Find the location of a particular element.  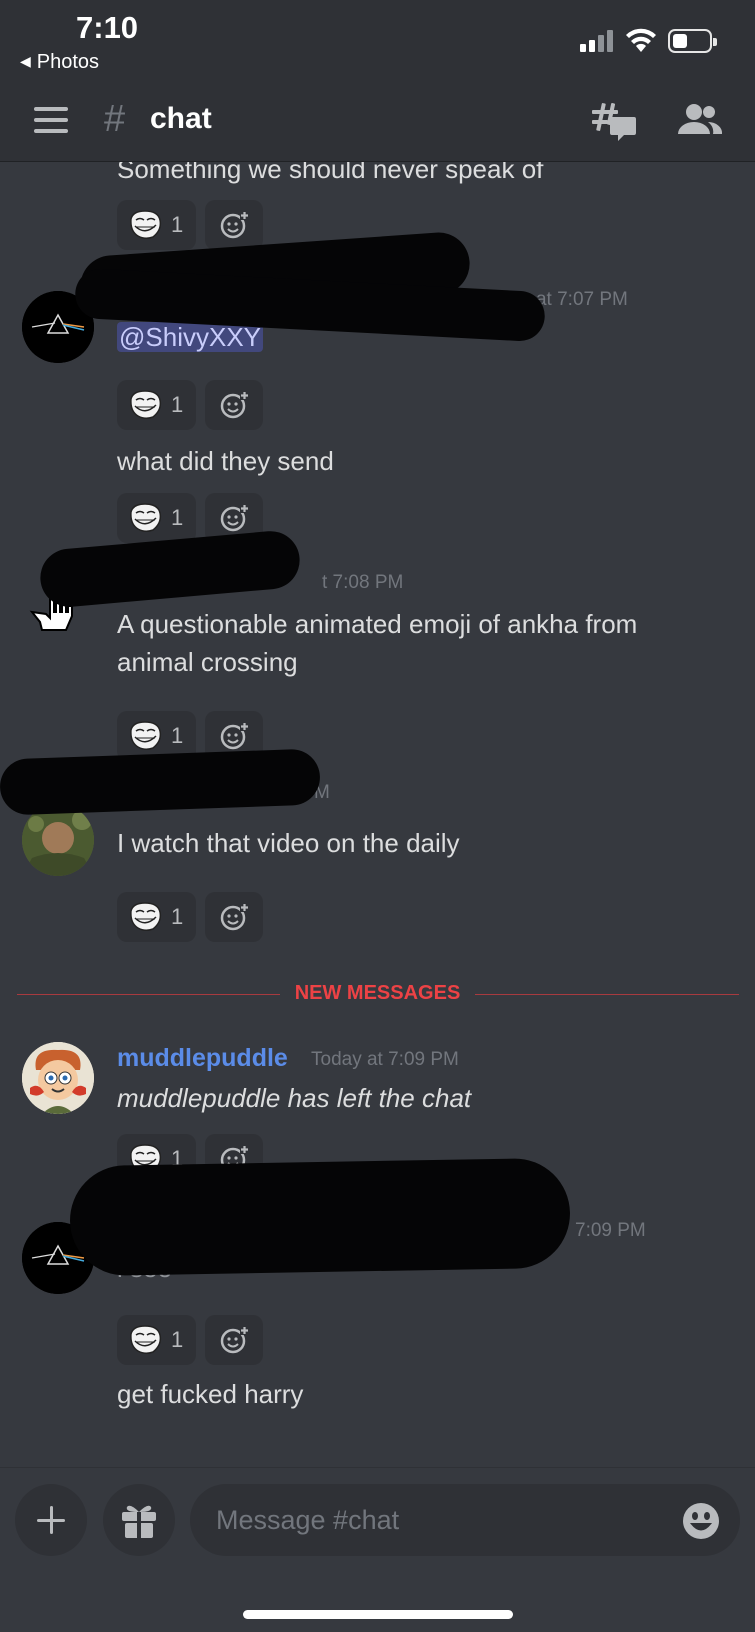

channel-title: chat is located at coordinates (181, 119).